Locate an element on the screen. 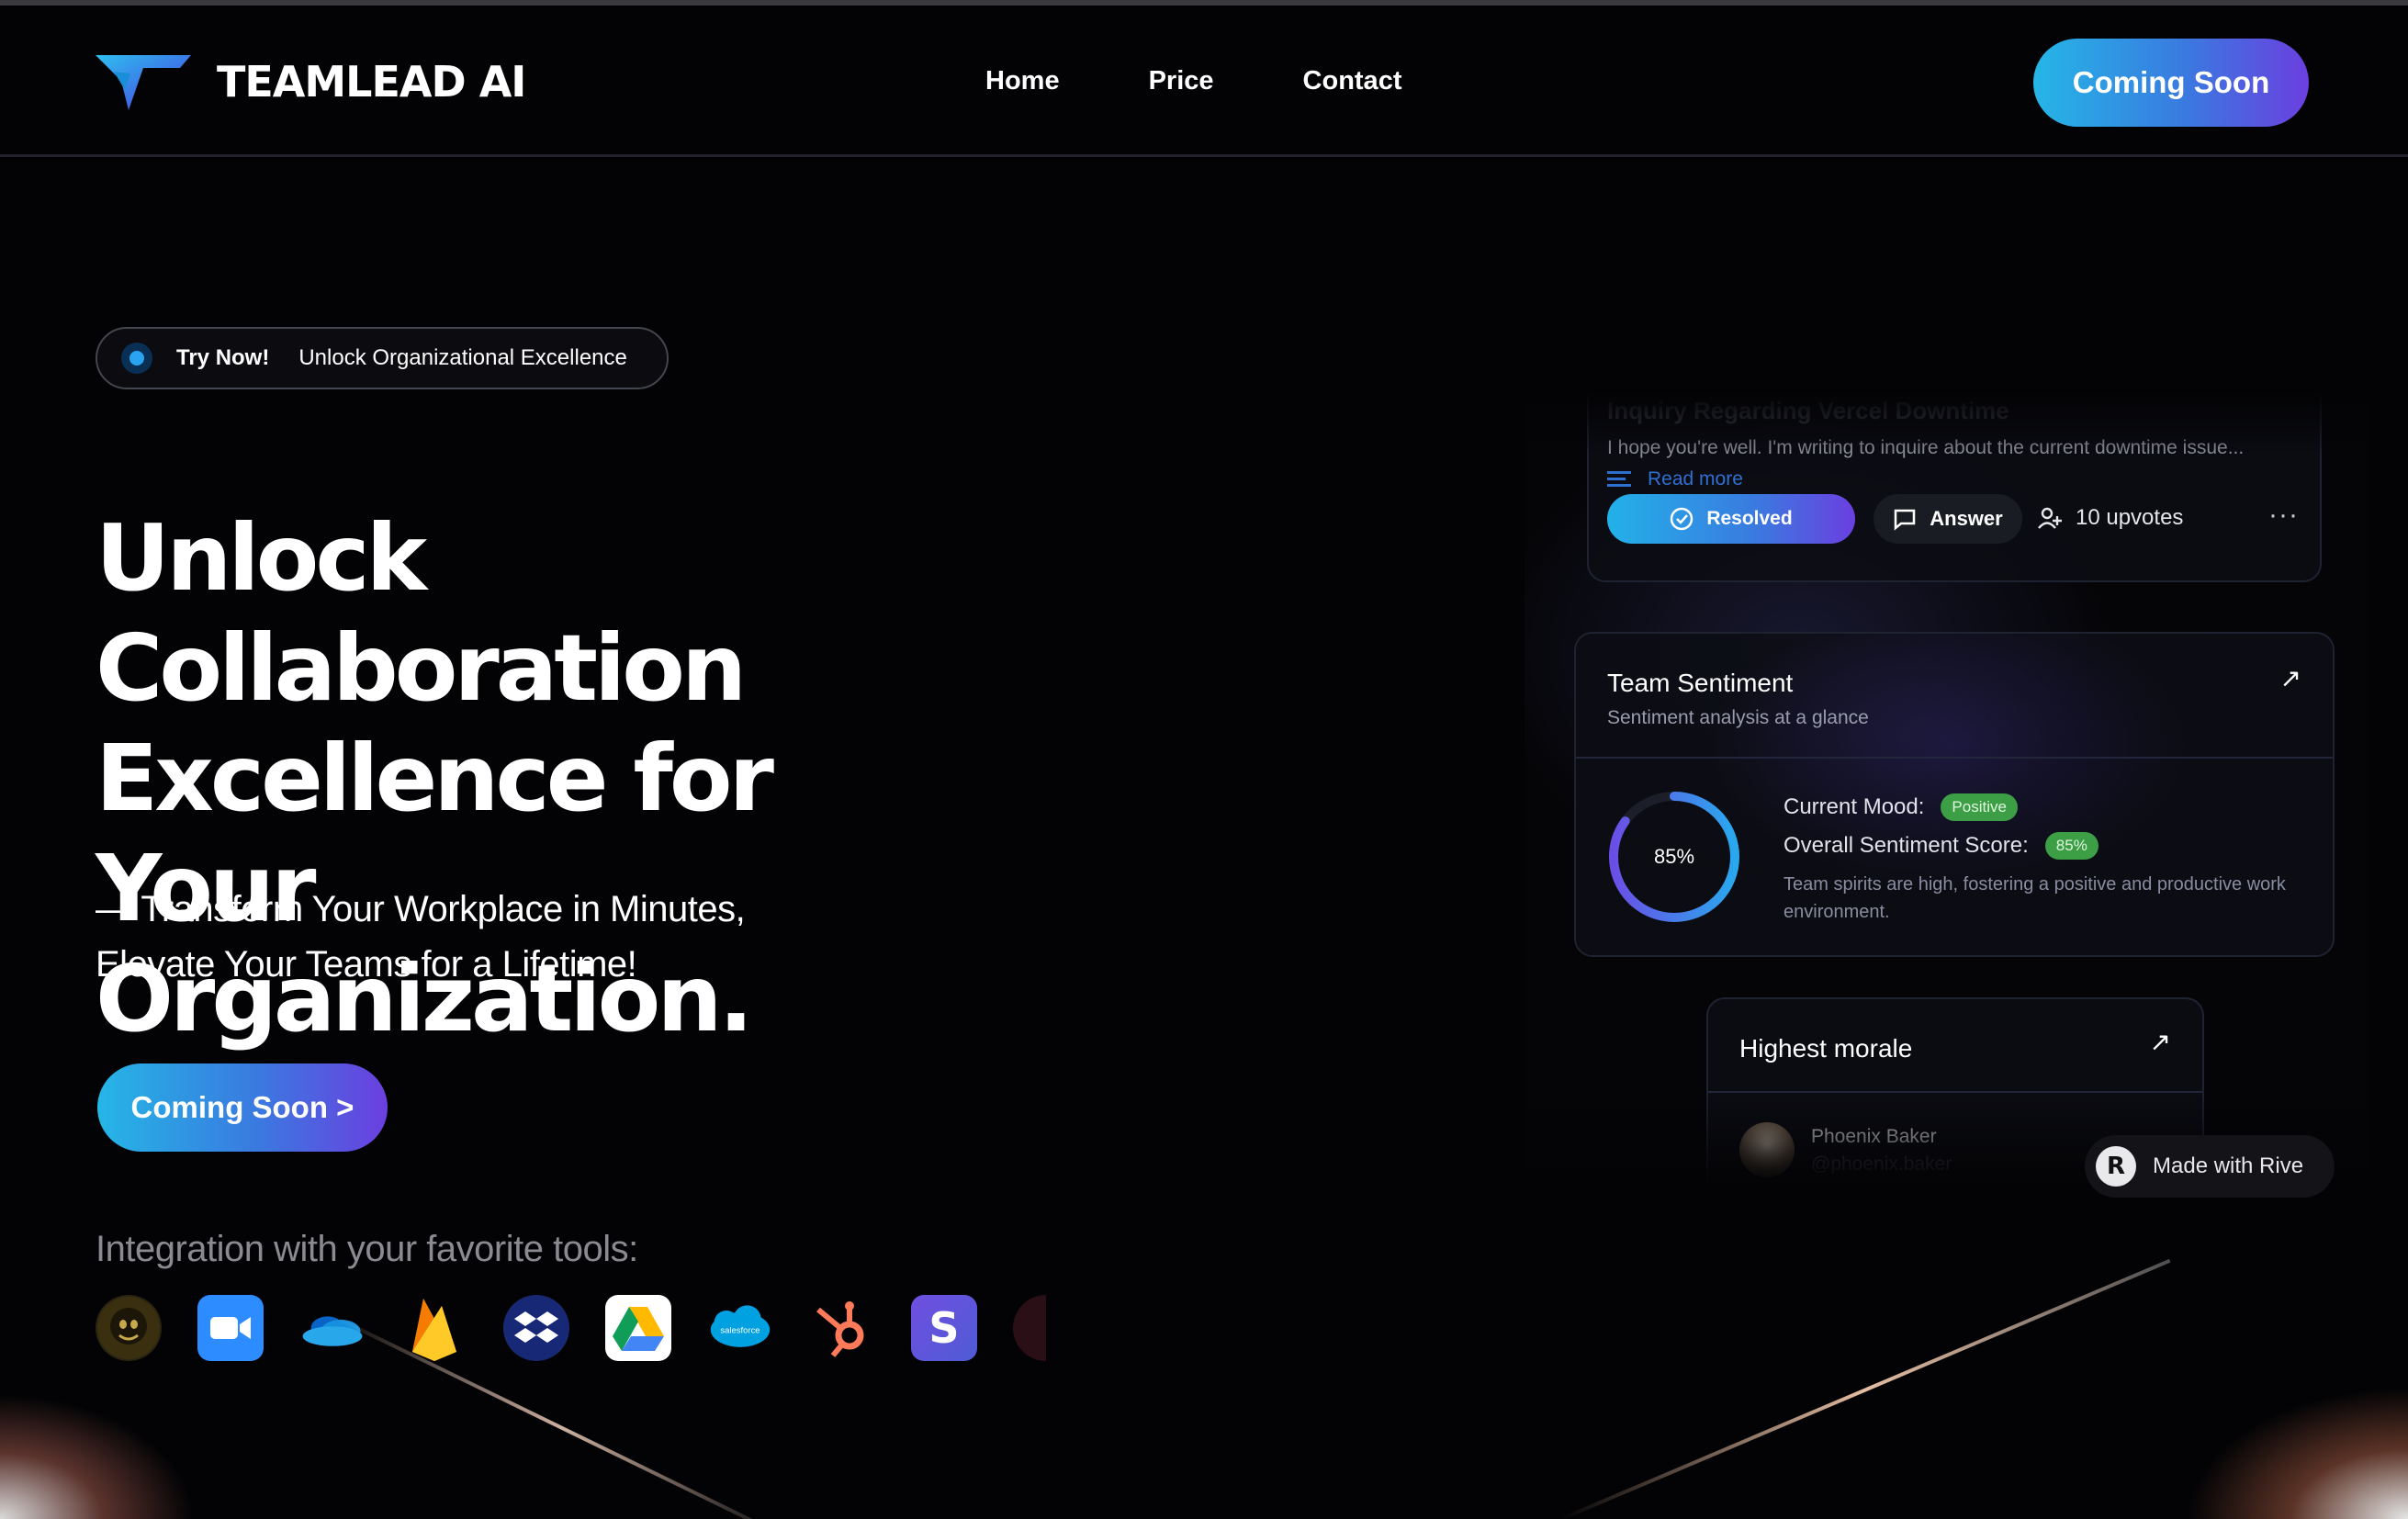 This screenshot has width=2408, height=1519. answer-label: Answer is located at coordinates (1967, 518).